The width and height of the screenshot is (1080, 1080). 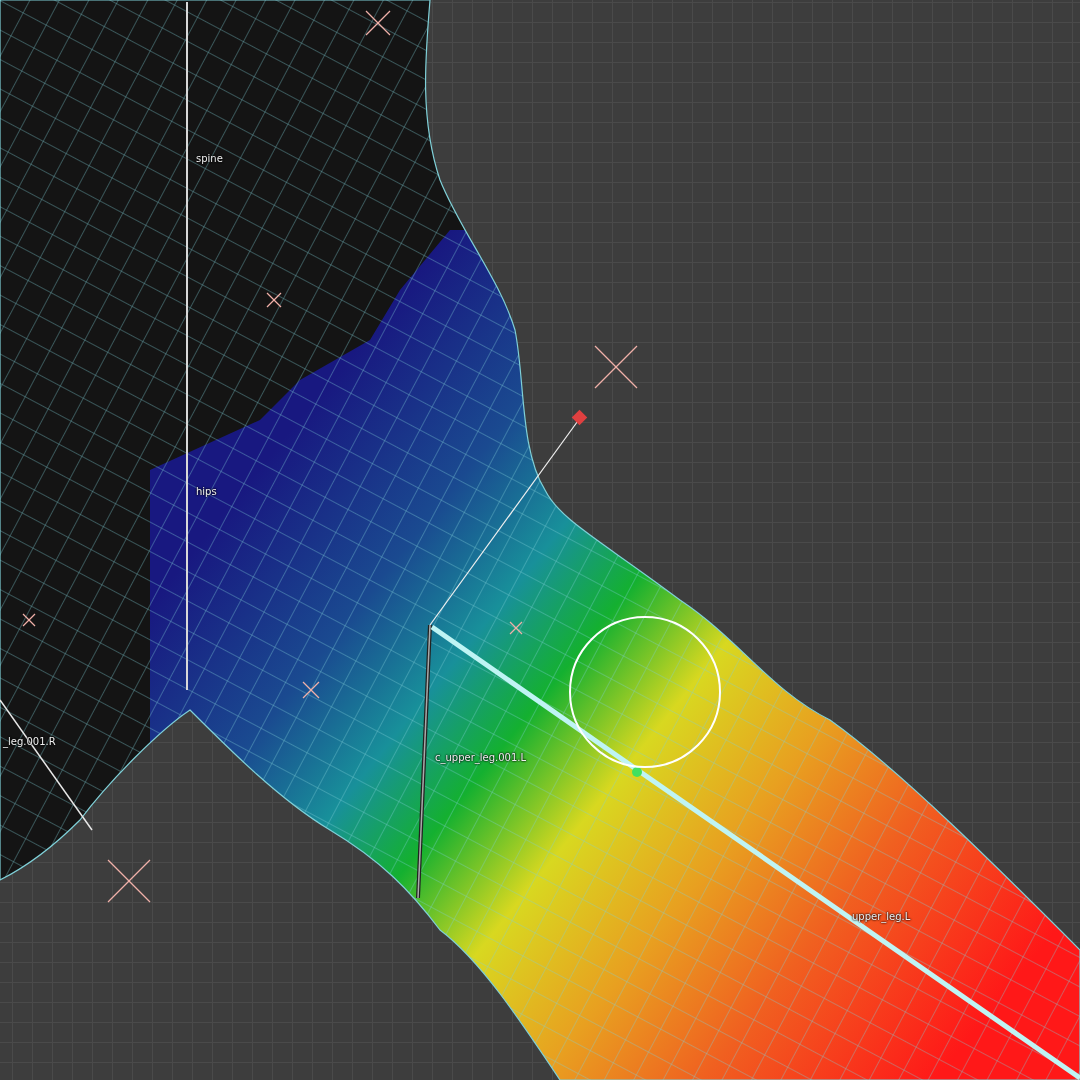 What do you see at coordinates (424, 761) in the screenshot?
I see `bone` at bounding box center [424, 761].